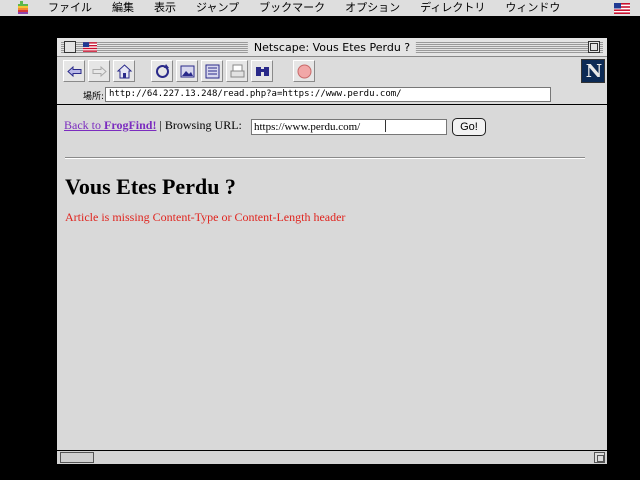  I want to click on go-button: Go!, so click(469, 127).